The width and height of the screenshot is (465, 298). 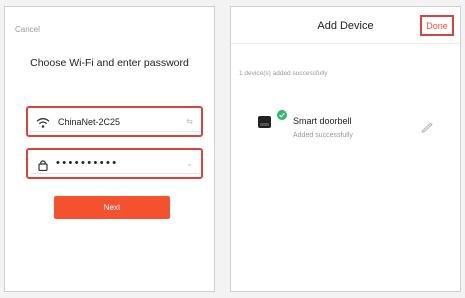 What do you see at coordinates (282, 115) in the screenshot?
I see `check-badge-icon` at bounding box center [282, 115].